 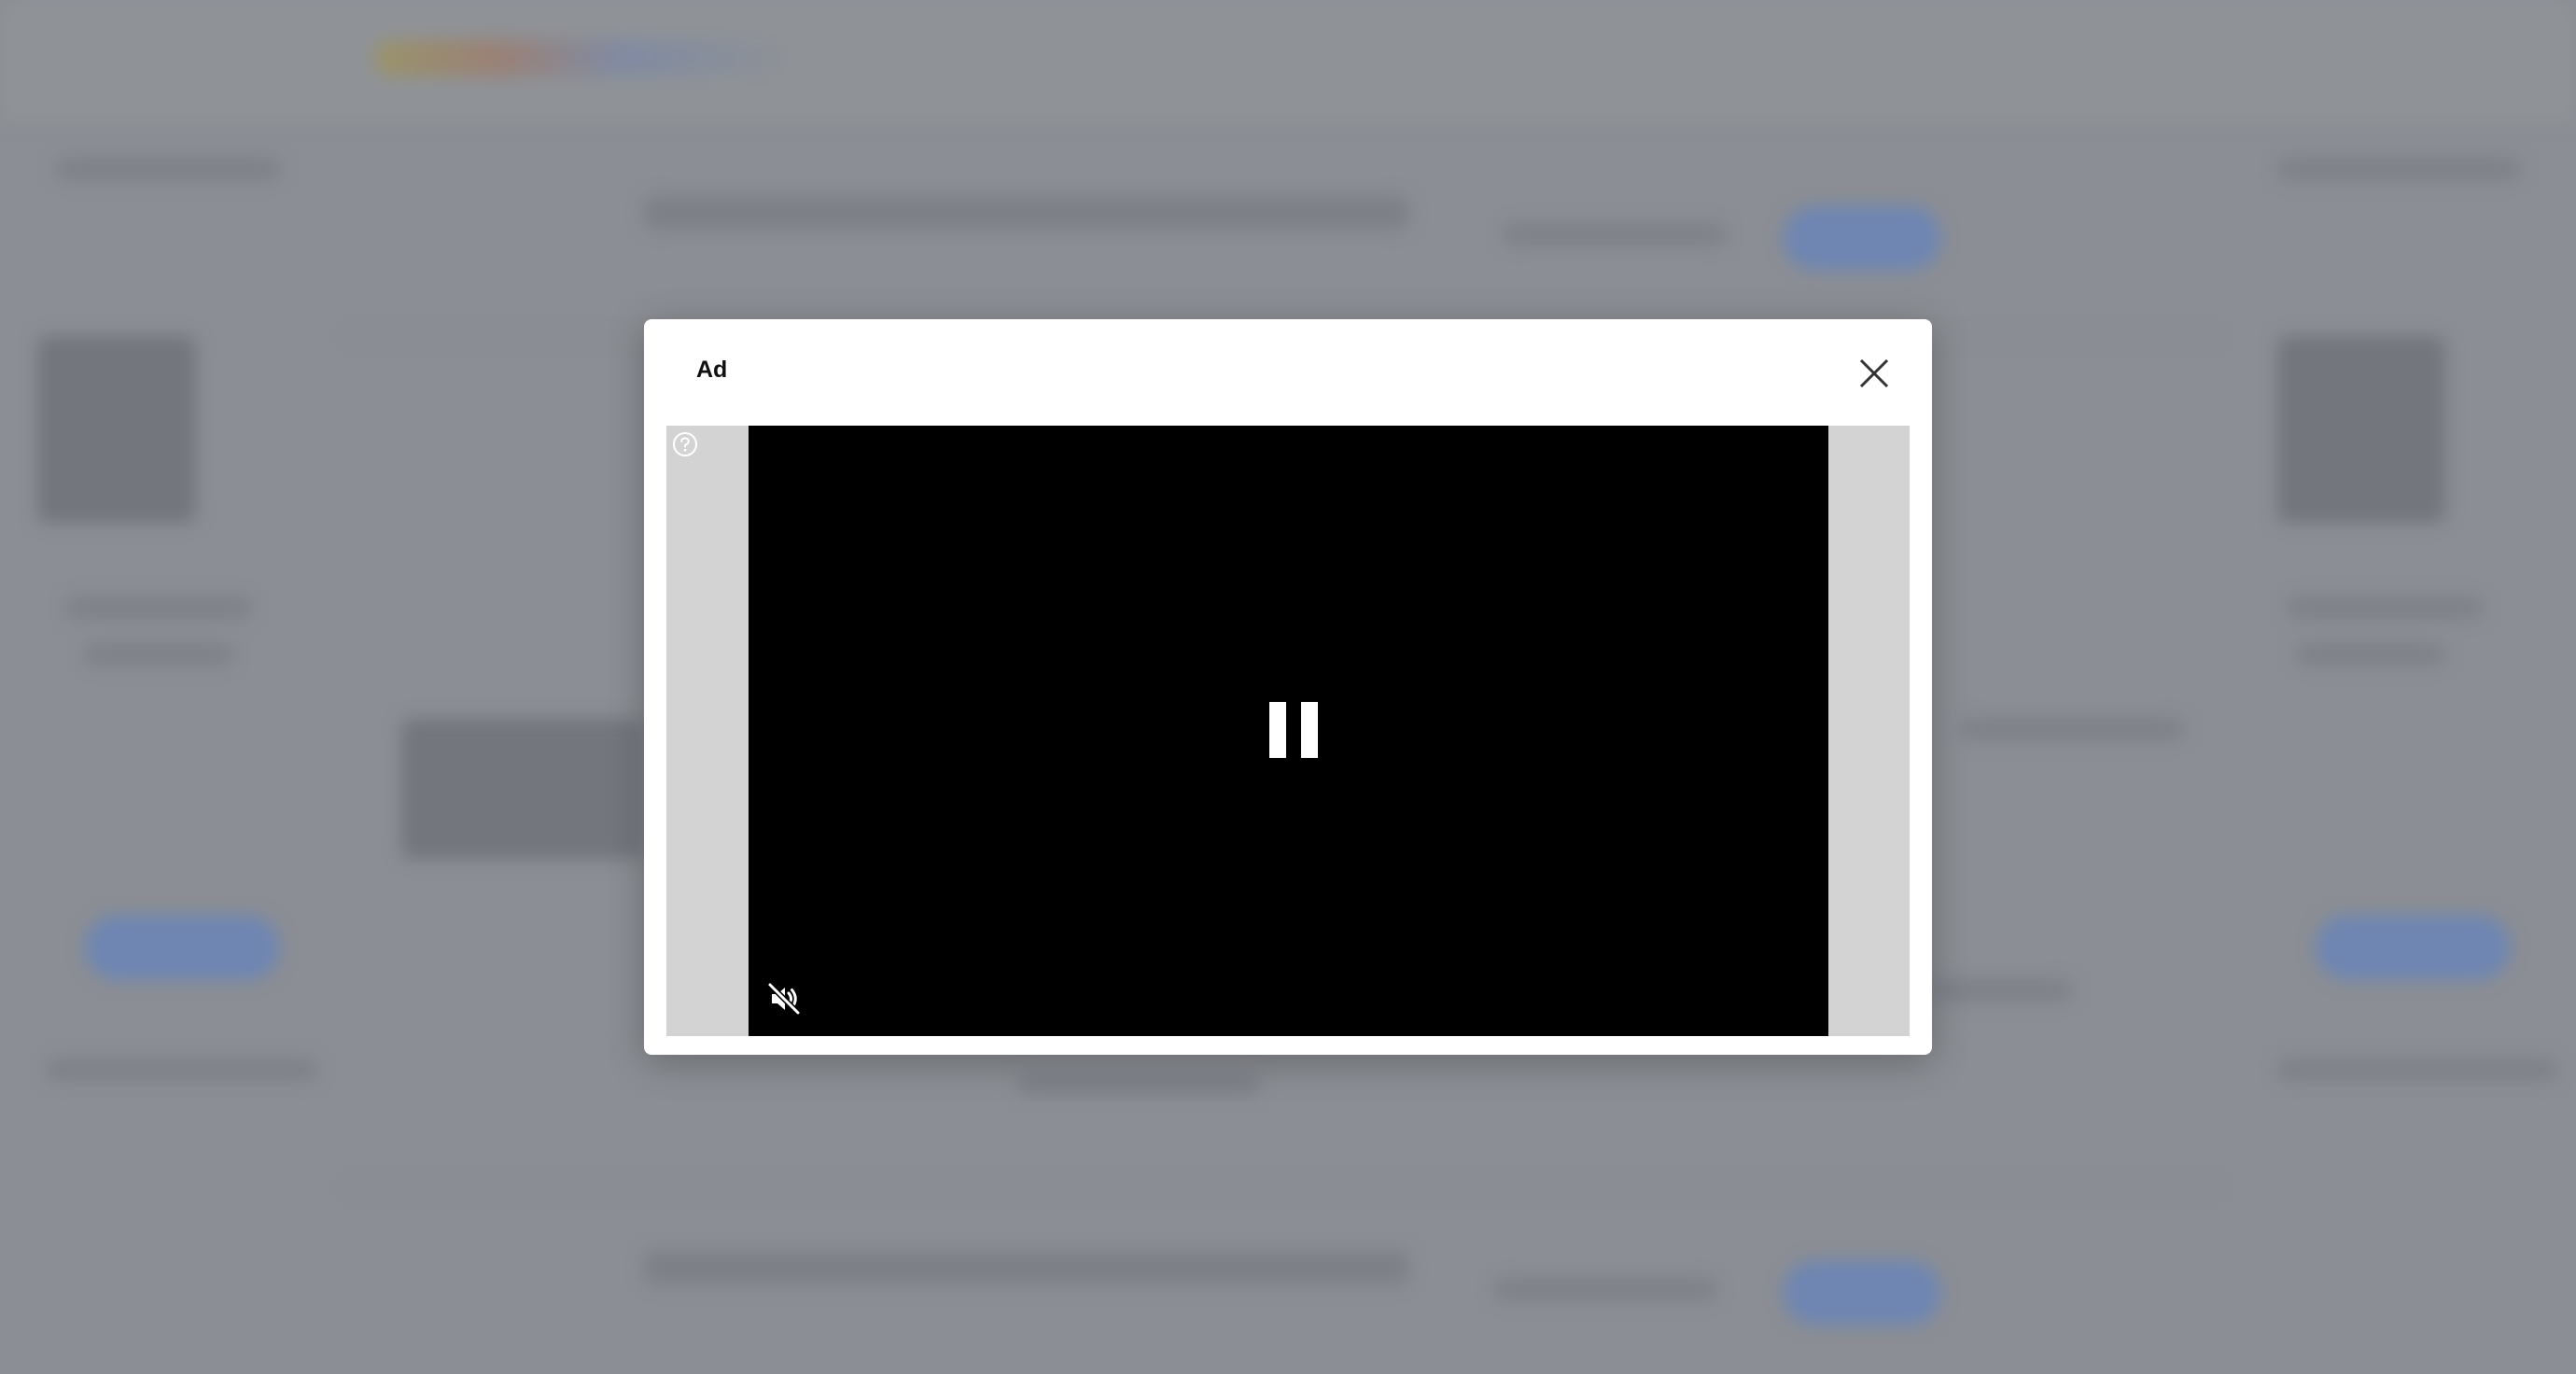 I want to click on ad-label: Ad, so click(x=712, y=370).